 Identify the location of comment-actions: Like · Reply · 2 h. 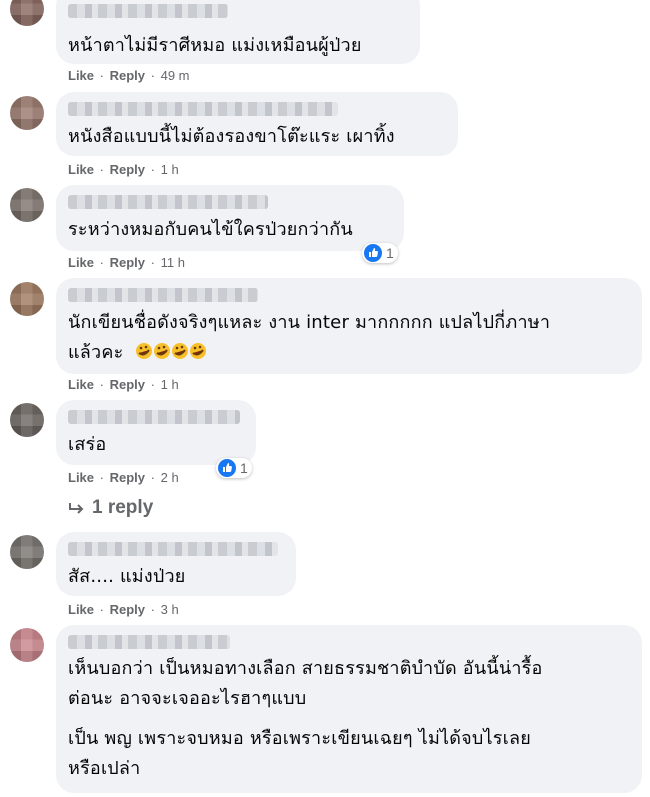
(123, 477).